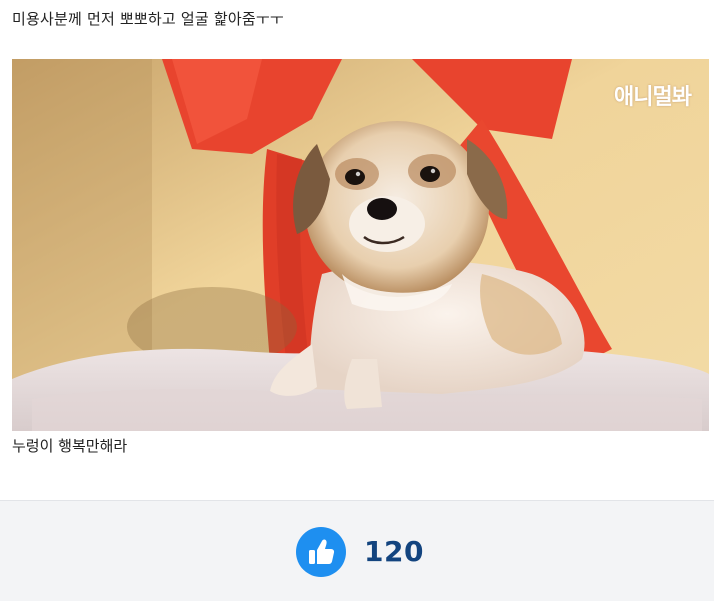 The image size is (714, 601). What do you see at coordinates (394, 551) in the screenshot?
I see `like-count: 120` at bounding box center [394, 551].